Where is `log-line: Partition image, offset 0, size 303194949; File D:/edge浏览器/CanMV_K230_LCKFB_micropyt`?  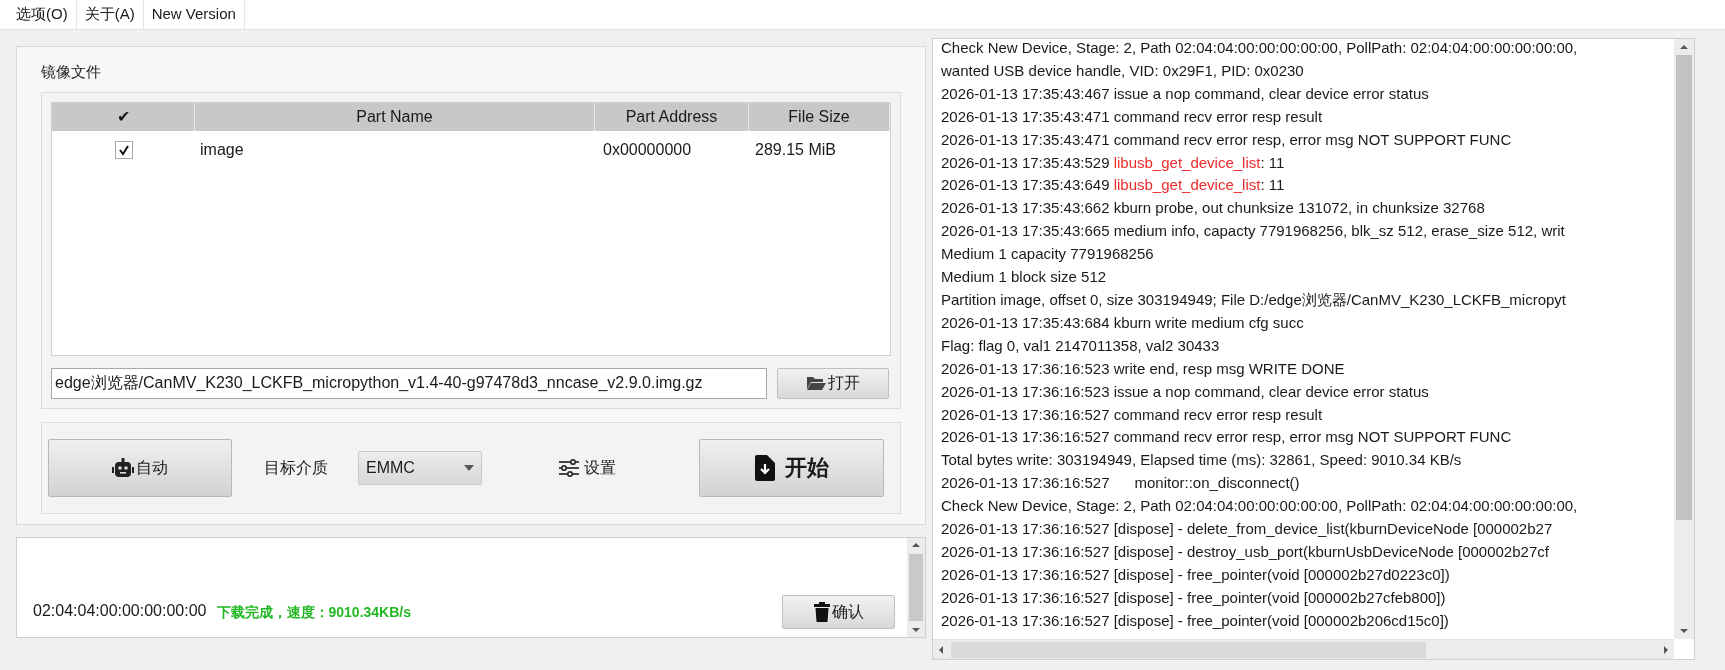 log-line: Partition image, offset 0, size 303194949; File D:/edge浏览器/CanMV_K230_LCKFB_micropyt is located at coordinates (1254, 299).